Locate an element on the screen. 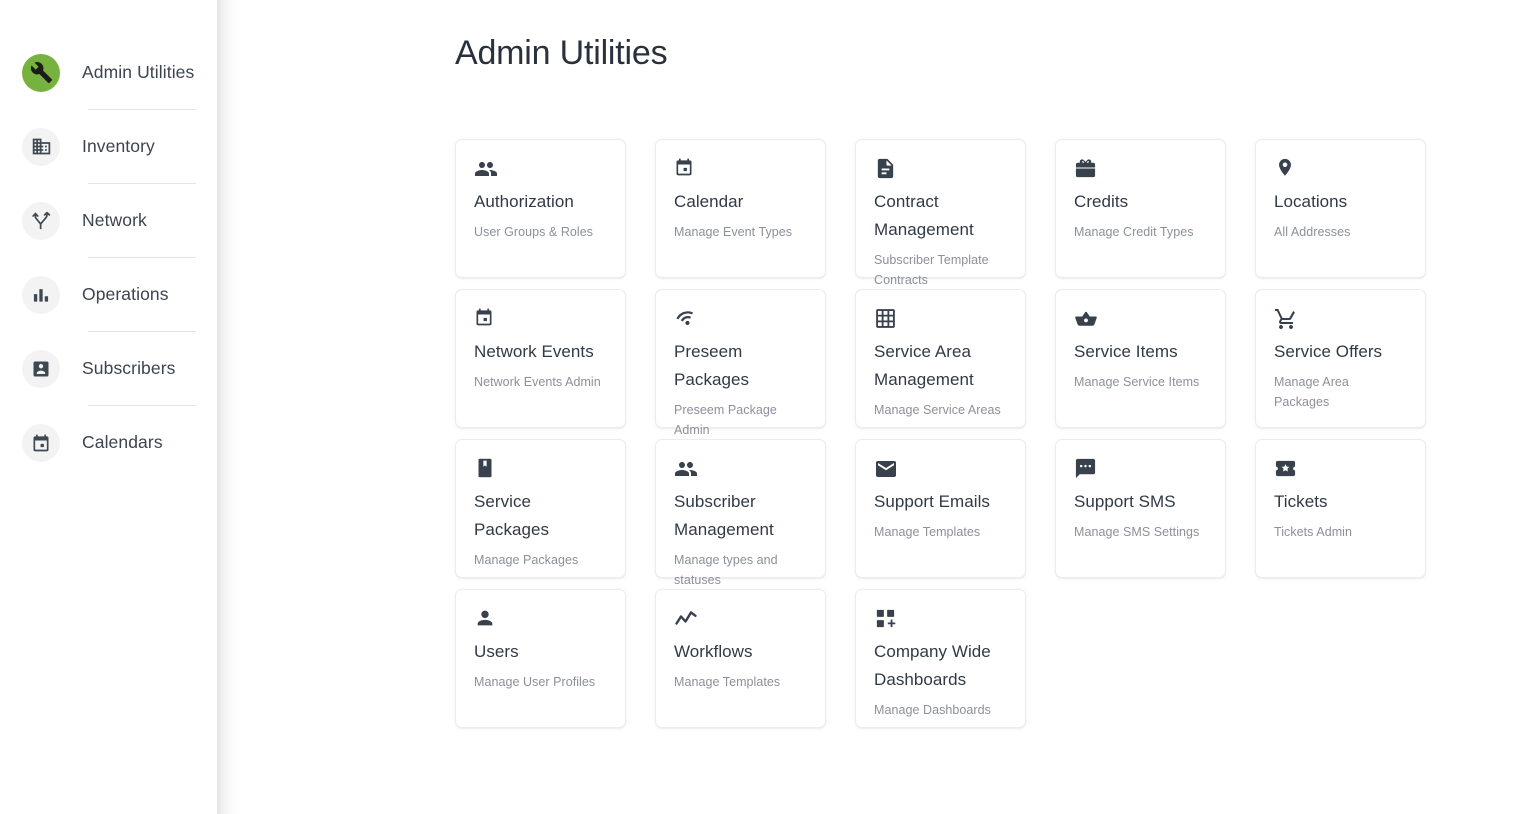  card-subtitle: Manage Credit Types is located at coordinates (1134, 232).